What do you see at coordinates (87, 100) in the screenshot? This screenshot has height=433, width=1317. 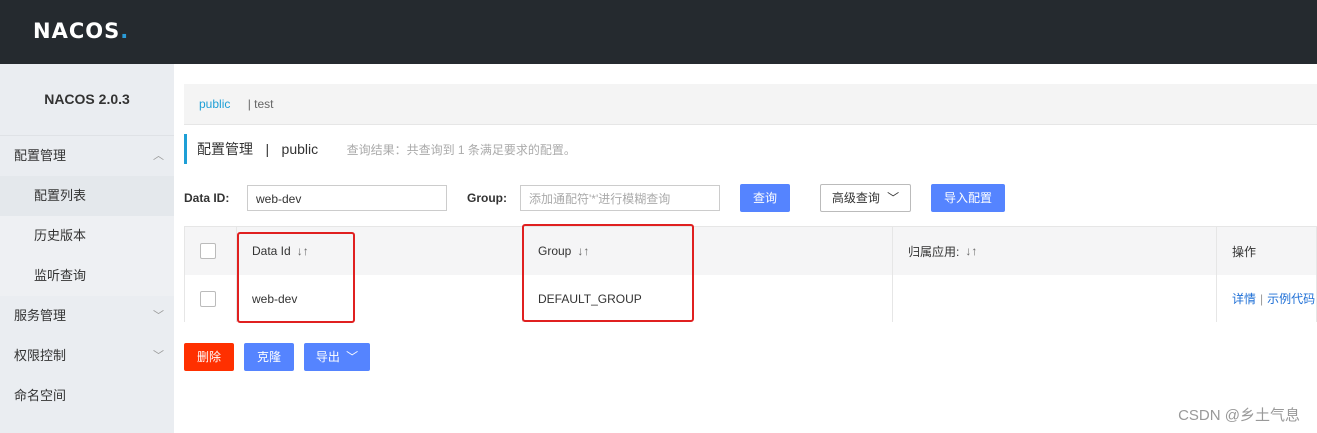 I see `version-label: NACOS 2.0.3` at bounding box center [87, 100].